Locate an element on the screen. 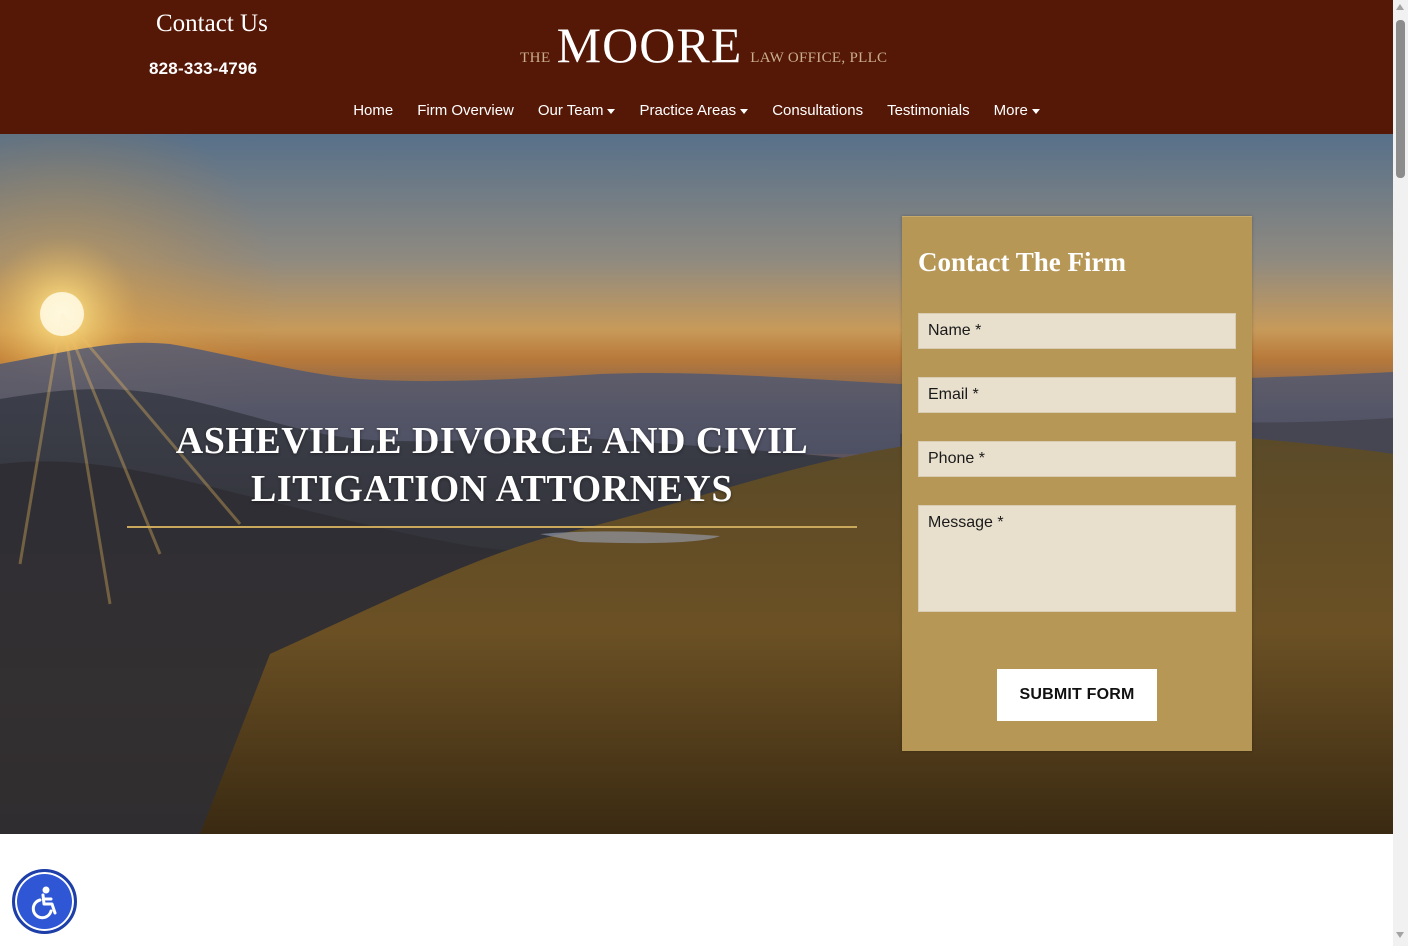 The width and height of the screenshot is (1408, 946). accessibility-button is located at coordinates (44, 901).